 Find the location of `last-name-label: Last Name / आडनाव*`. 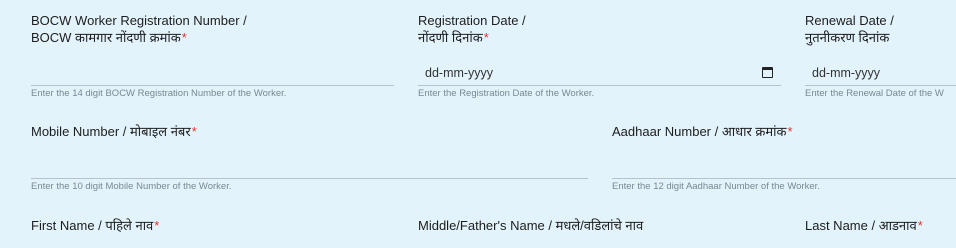

last-name-label: Last Name / आडनाव* is located at coordinates (864, 225).